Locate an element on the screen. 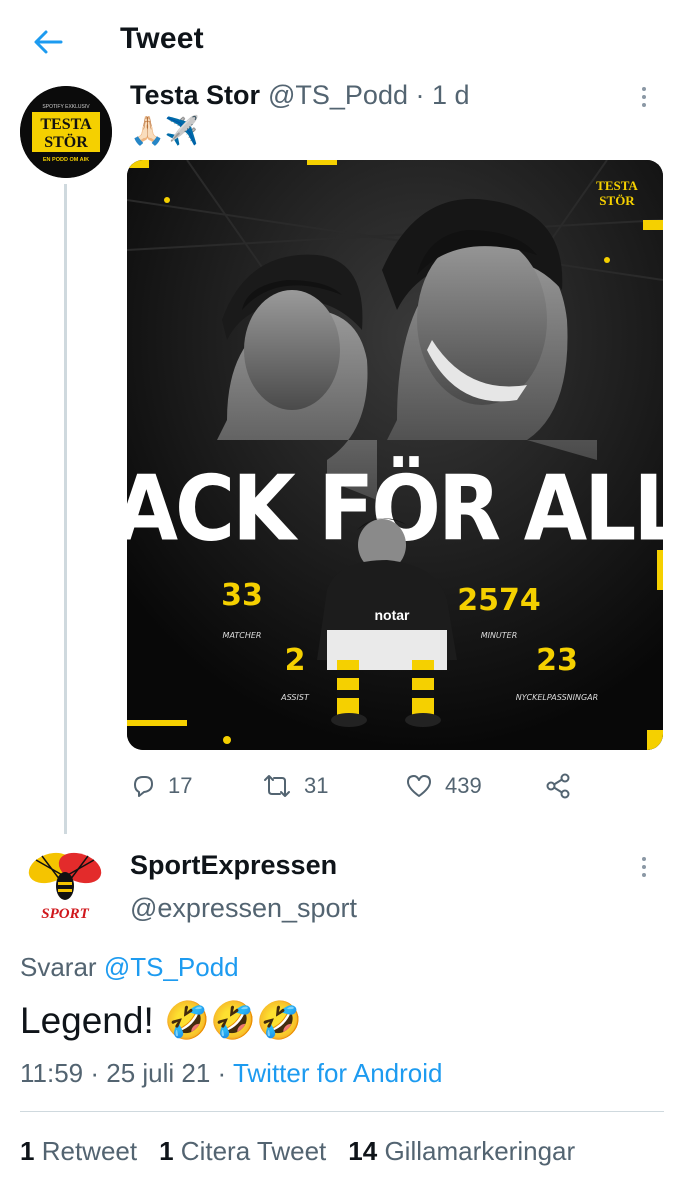  page-title: Tweet is located at coordinates (162, 38).